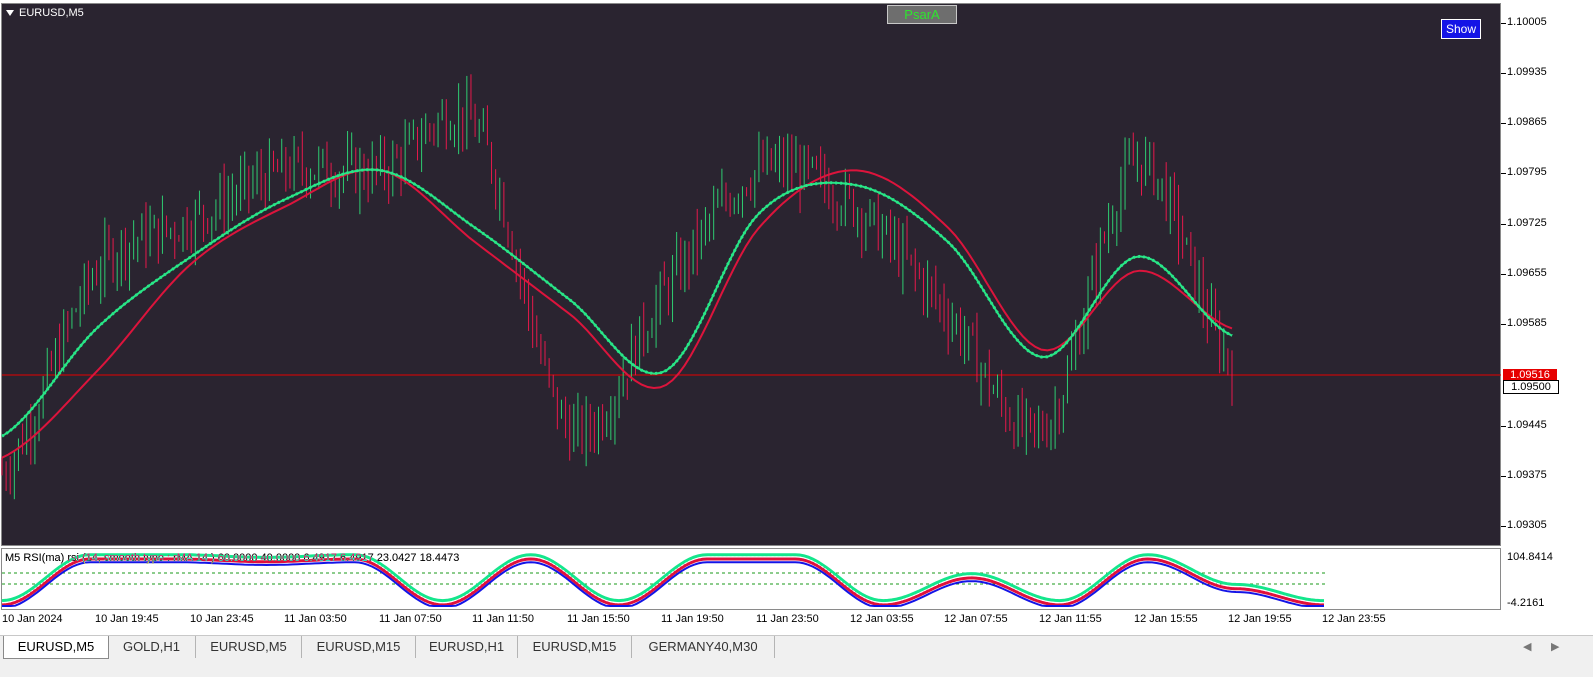  Describe the element at coordinates (703, 647) in the screenshot. I see `chart-tab: GERMANY40,M30` at that location.